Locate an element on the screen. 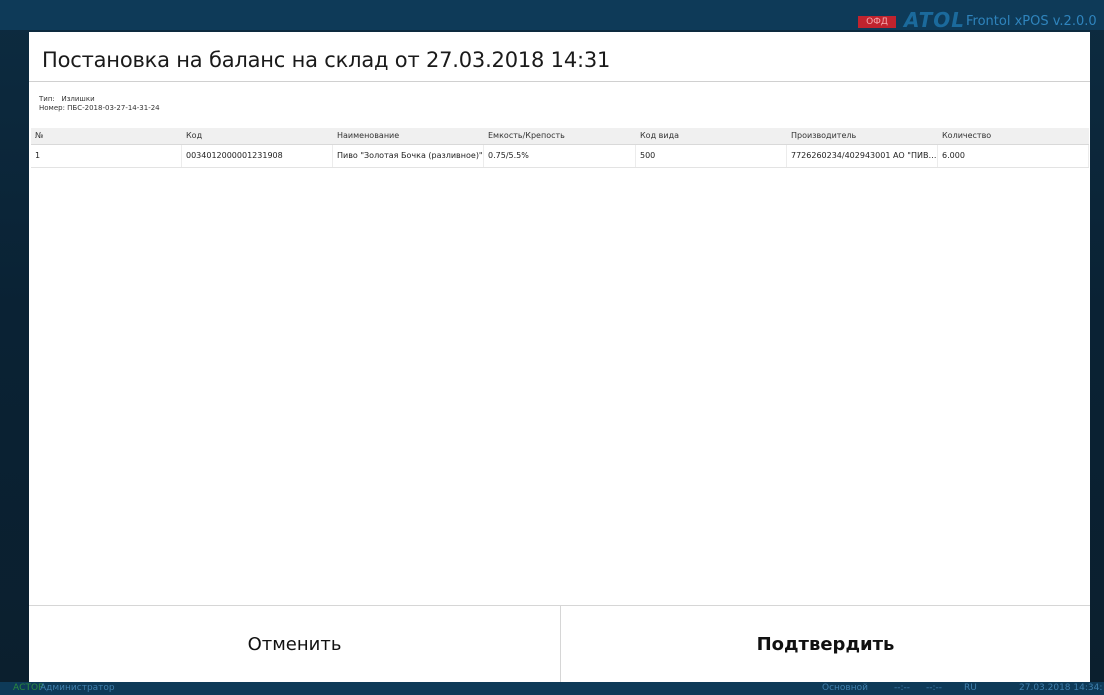 The height and width of the screenshot is (695, 1104). doc-type-line: Тип: Излишки is located at coordinates (67, 99).